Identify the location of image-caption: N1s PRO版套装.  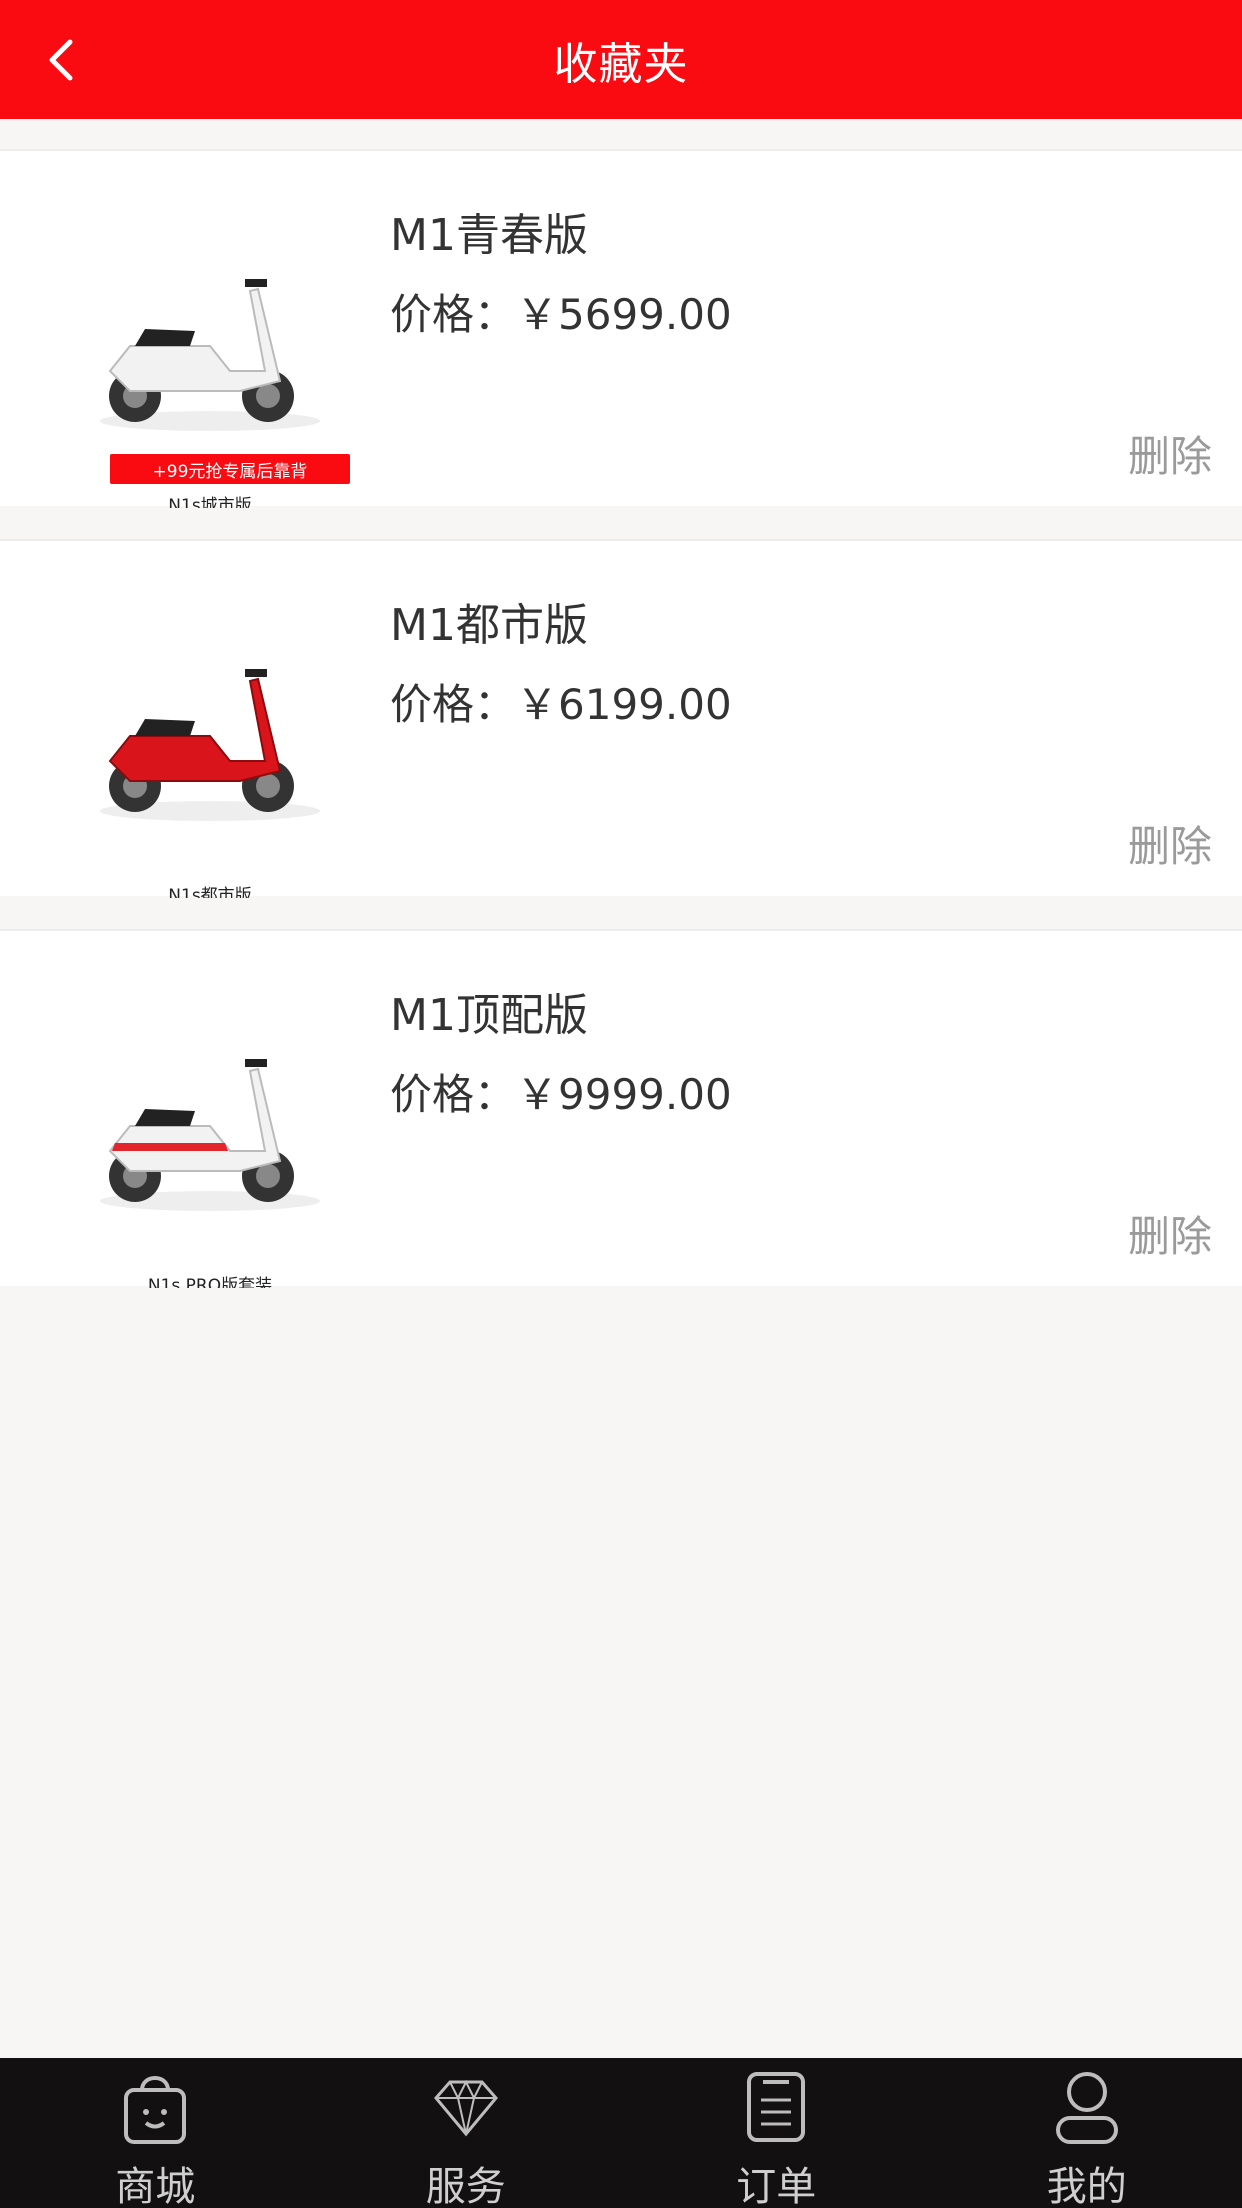
(210, 1282).